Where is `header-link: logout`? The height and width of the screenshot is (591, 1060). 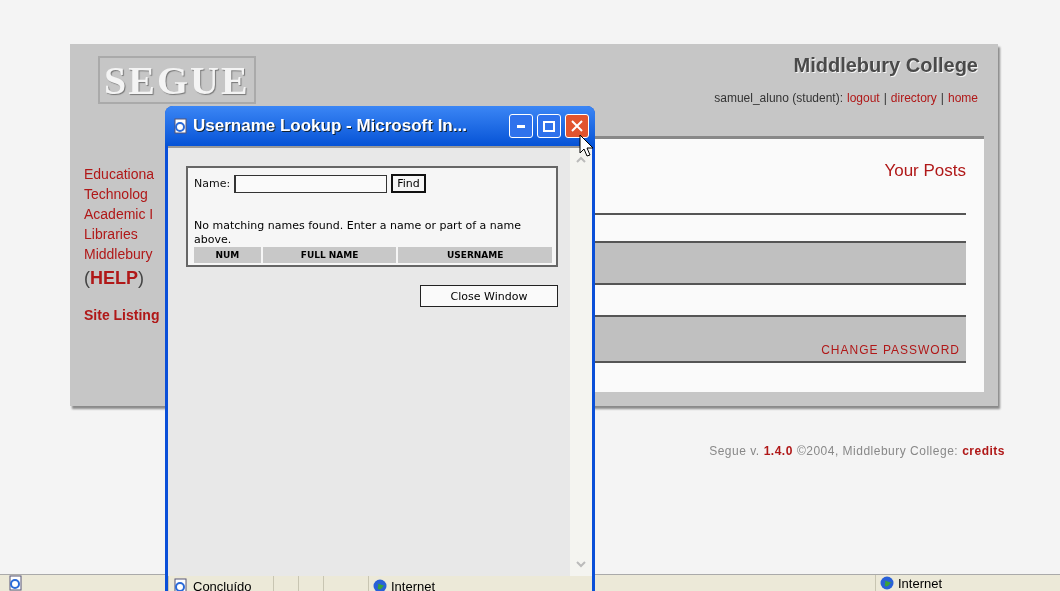 header-link: logout is located at coordinates (863, 98).